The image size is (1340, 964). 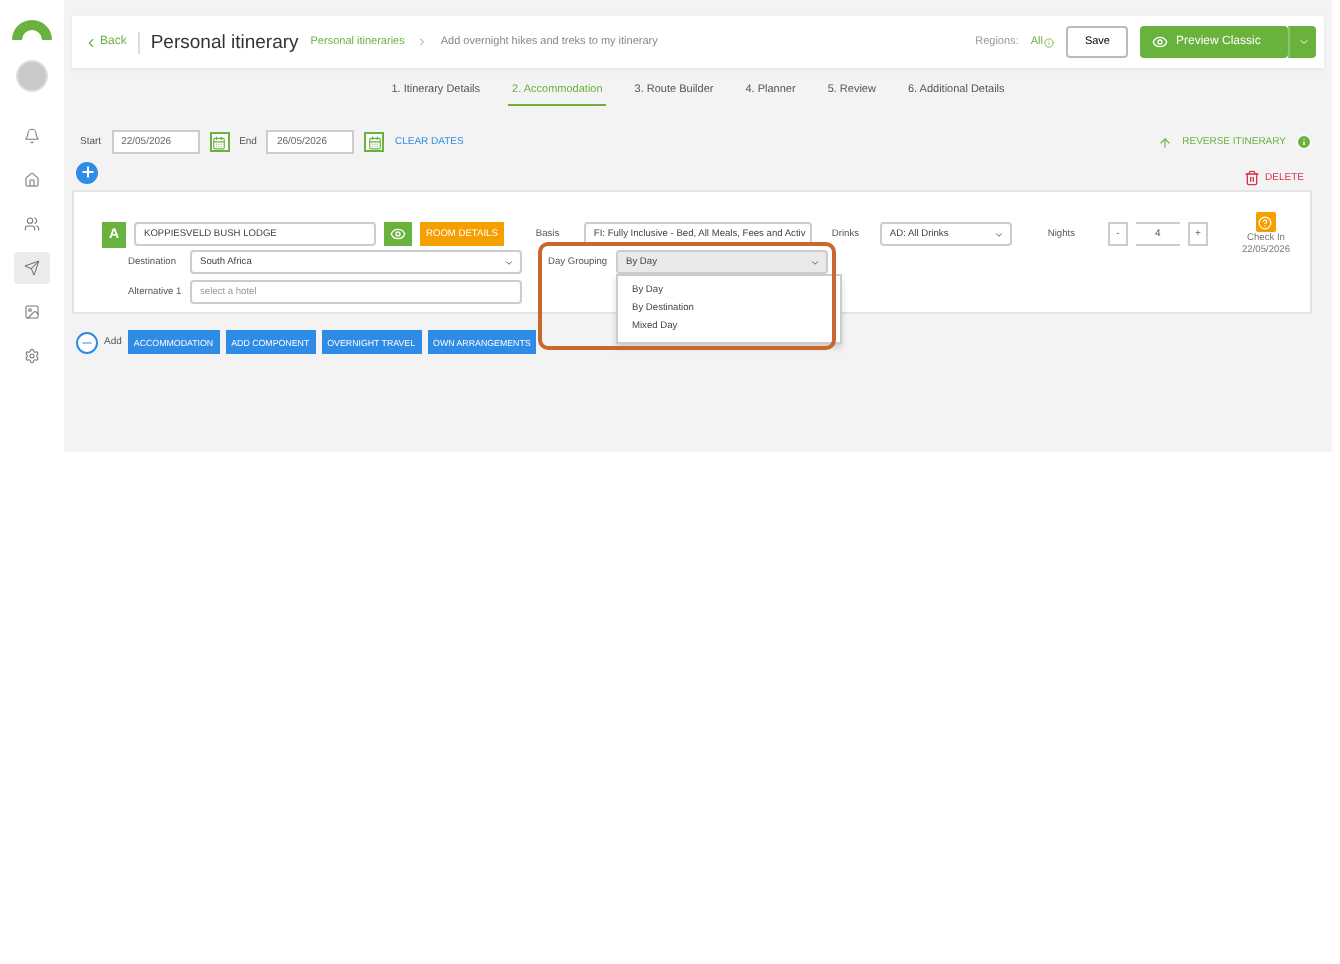 I want to click on preview-menu-button, so click(x=1302, y=42).